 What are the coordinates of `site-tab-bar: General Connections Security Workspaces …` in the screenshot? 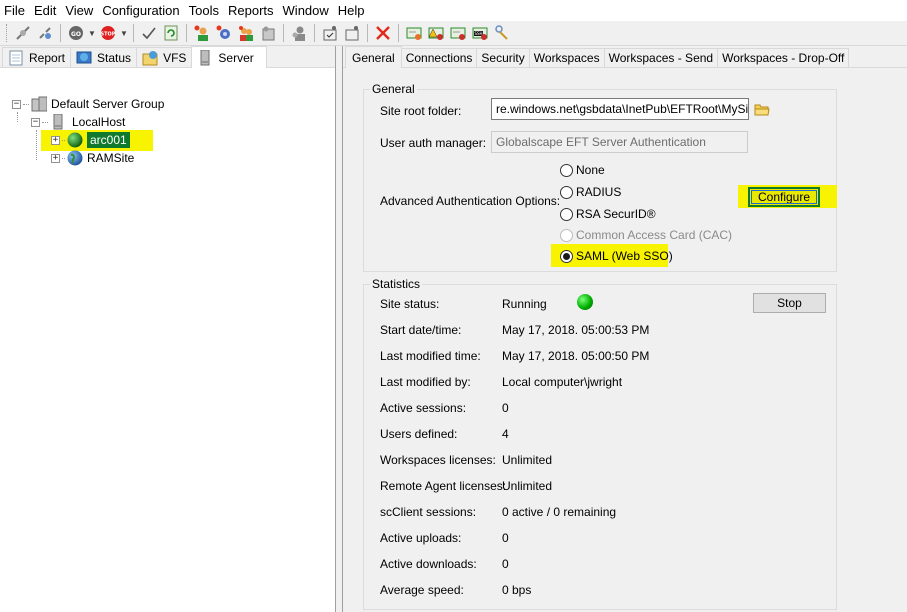 It's located at (625, 57).